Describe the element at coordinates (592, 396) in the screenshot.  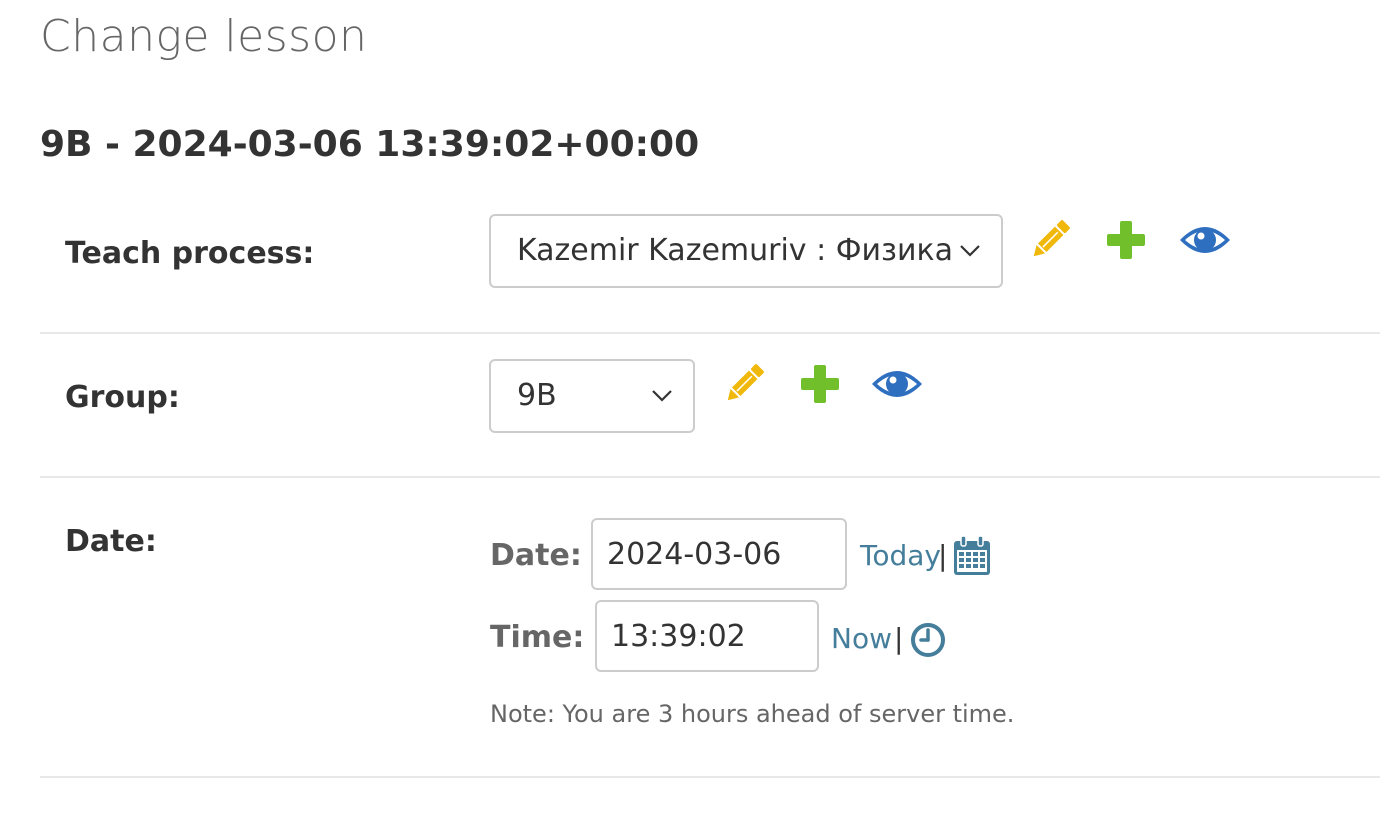
I see `group-select: 9B` at that location.